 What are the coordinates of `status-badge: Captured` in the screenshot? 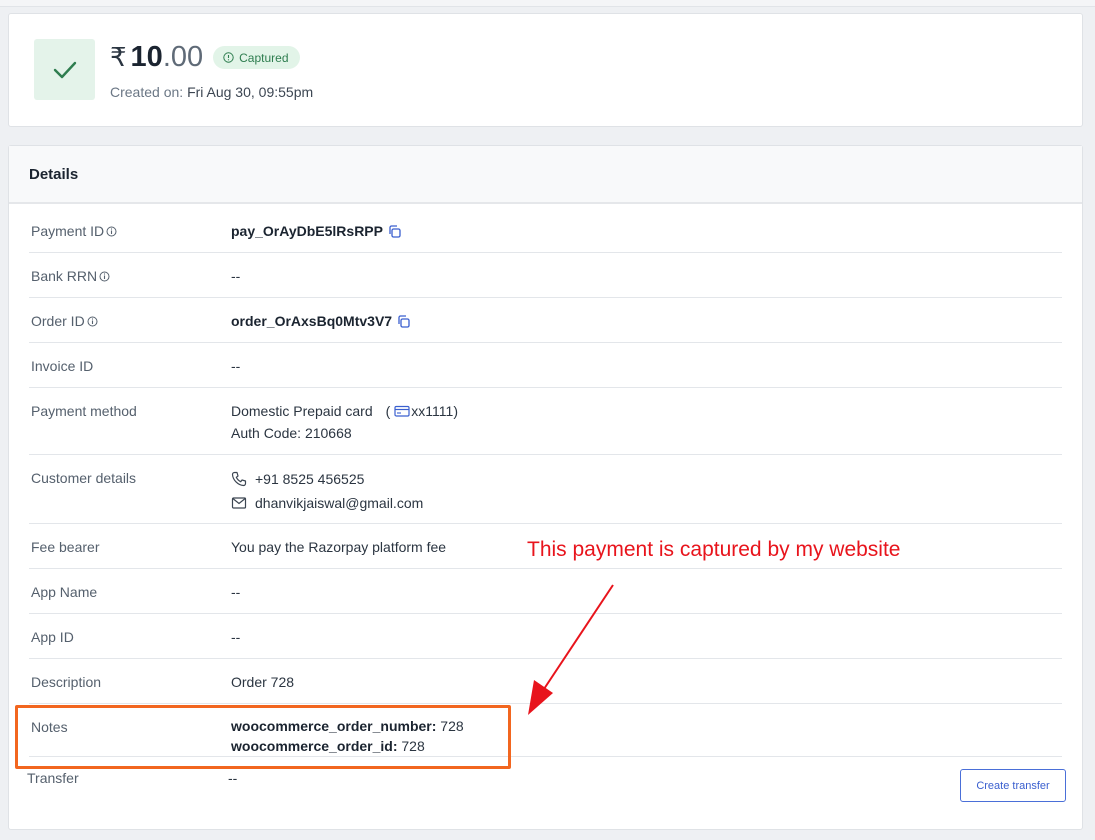 It's located at (256, 57).